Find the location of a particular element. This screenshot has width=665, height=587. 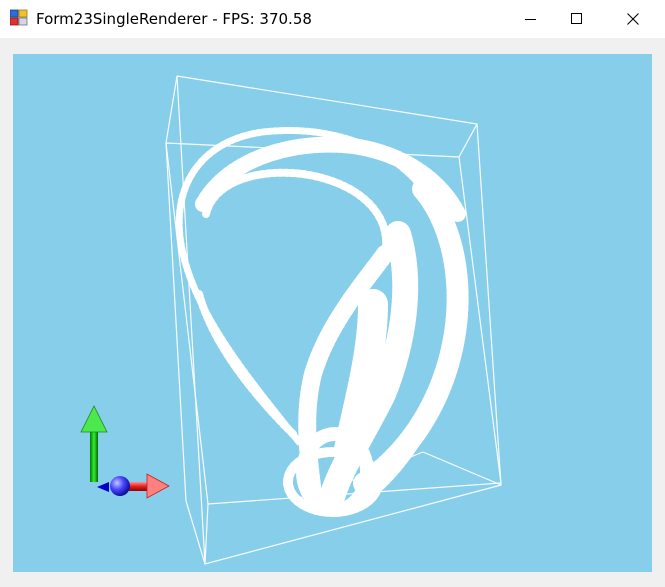

close-button is located at coordinates (633, 19).